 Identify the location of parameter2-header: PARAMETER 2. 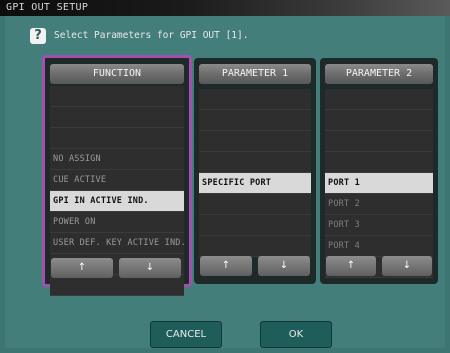
(379, 74).